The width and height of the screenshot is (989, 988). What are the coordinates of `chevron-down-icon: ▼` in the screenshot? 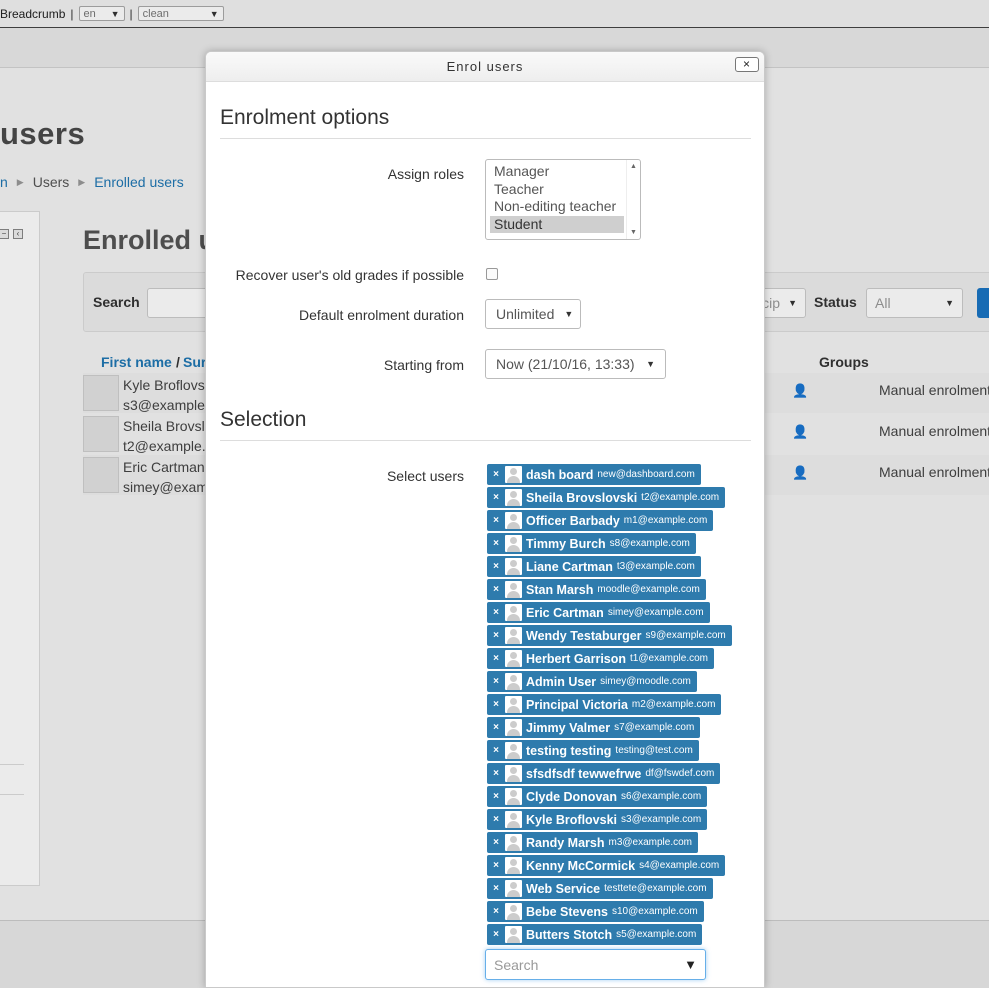 It's located at (569, 314).